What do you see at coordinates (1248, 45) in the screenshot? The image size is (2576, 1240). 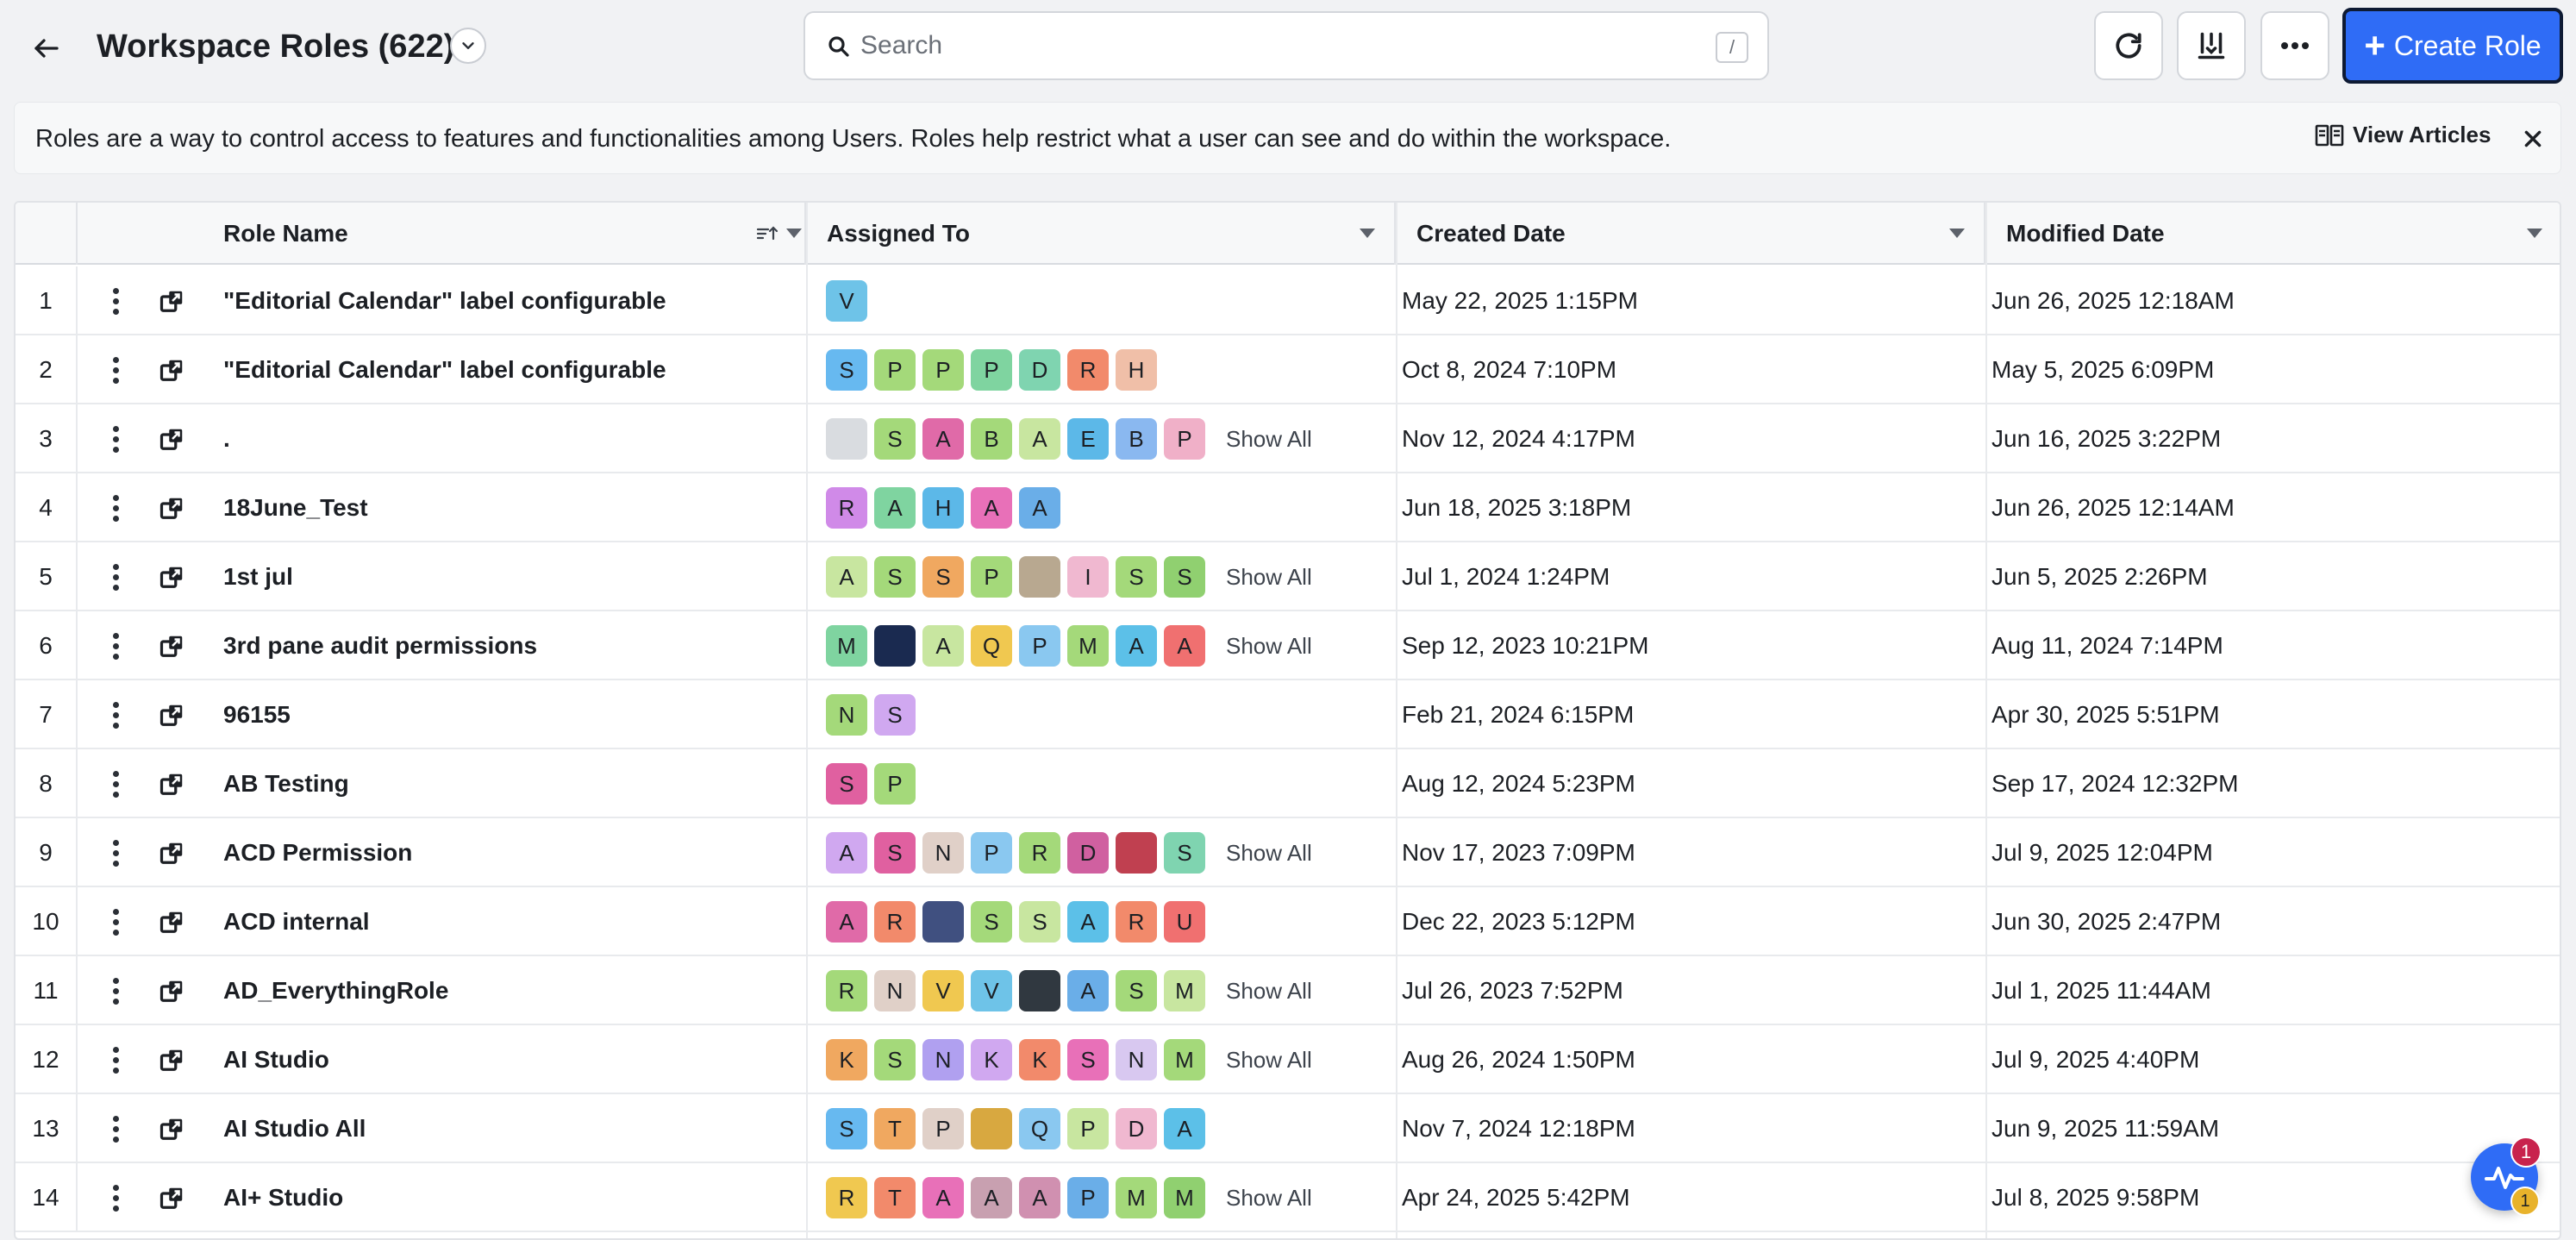 I see `search-input` at bounding box center [1248, 45].